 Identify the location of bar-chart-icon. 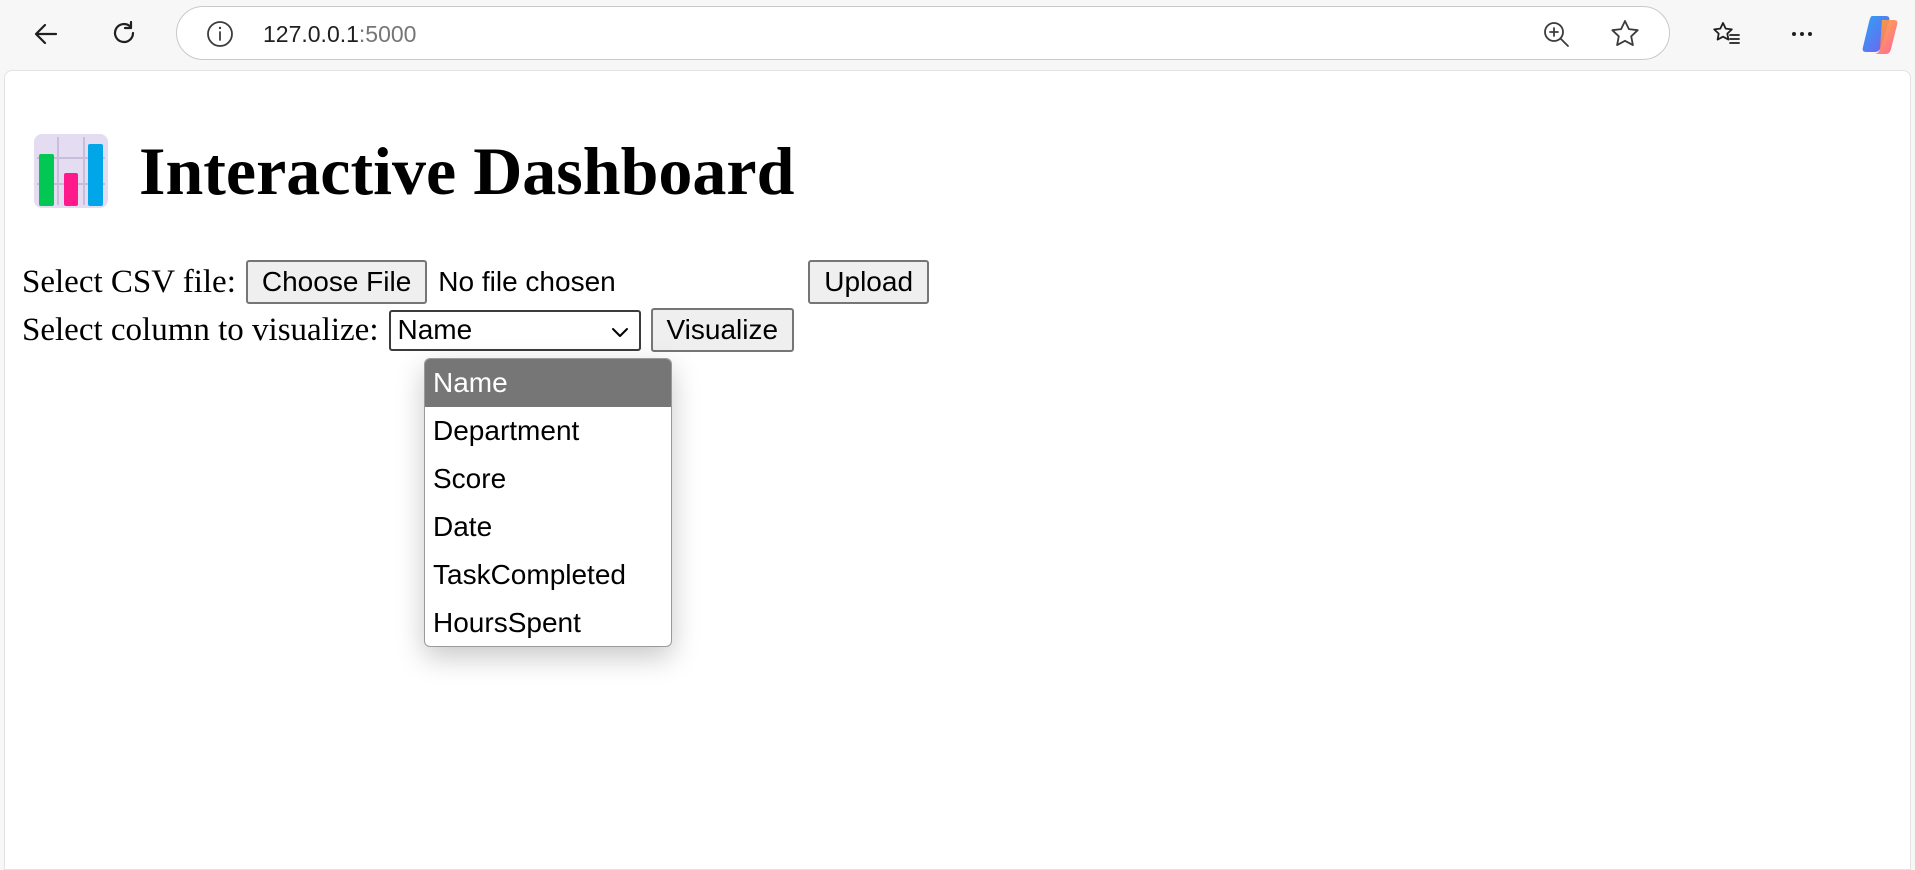
(71, 171).